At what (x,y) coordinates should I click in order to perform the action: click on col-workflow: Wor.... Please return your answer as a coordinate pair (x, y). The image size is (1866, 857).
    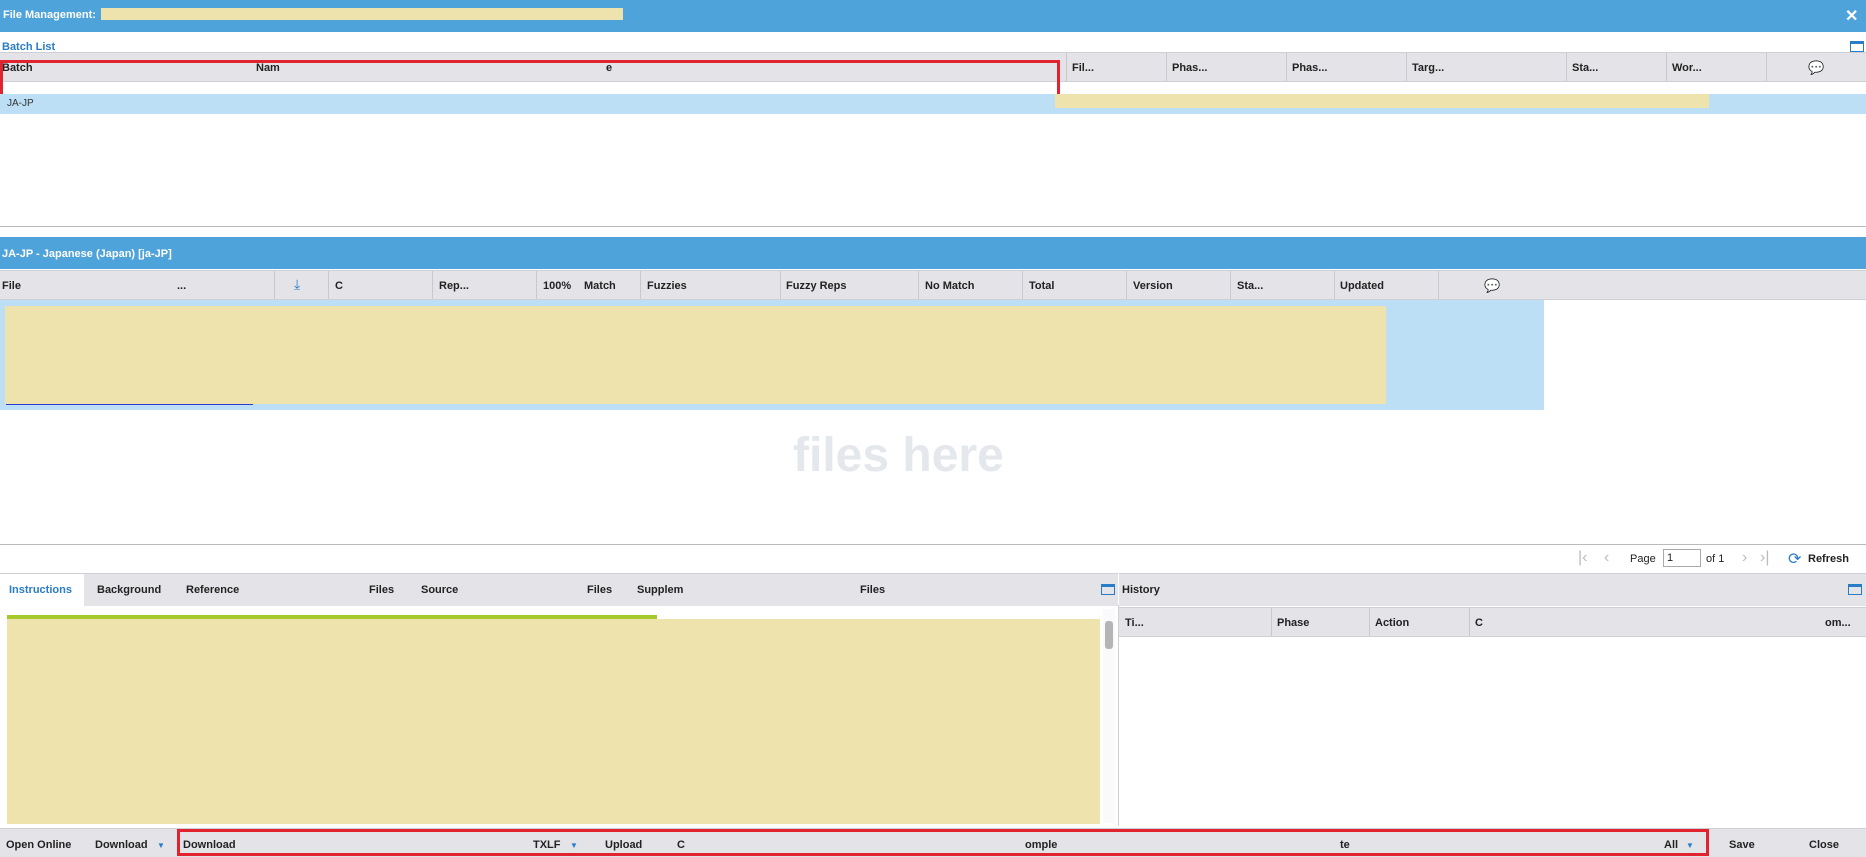
    Looking at the image, I should click on (1687, 68).